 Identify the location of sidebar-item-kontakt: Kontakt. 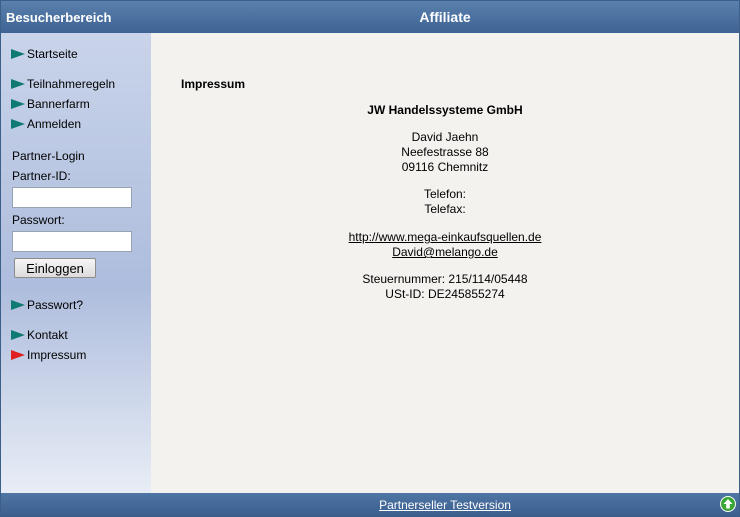
(39, 335).